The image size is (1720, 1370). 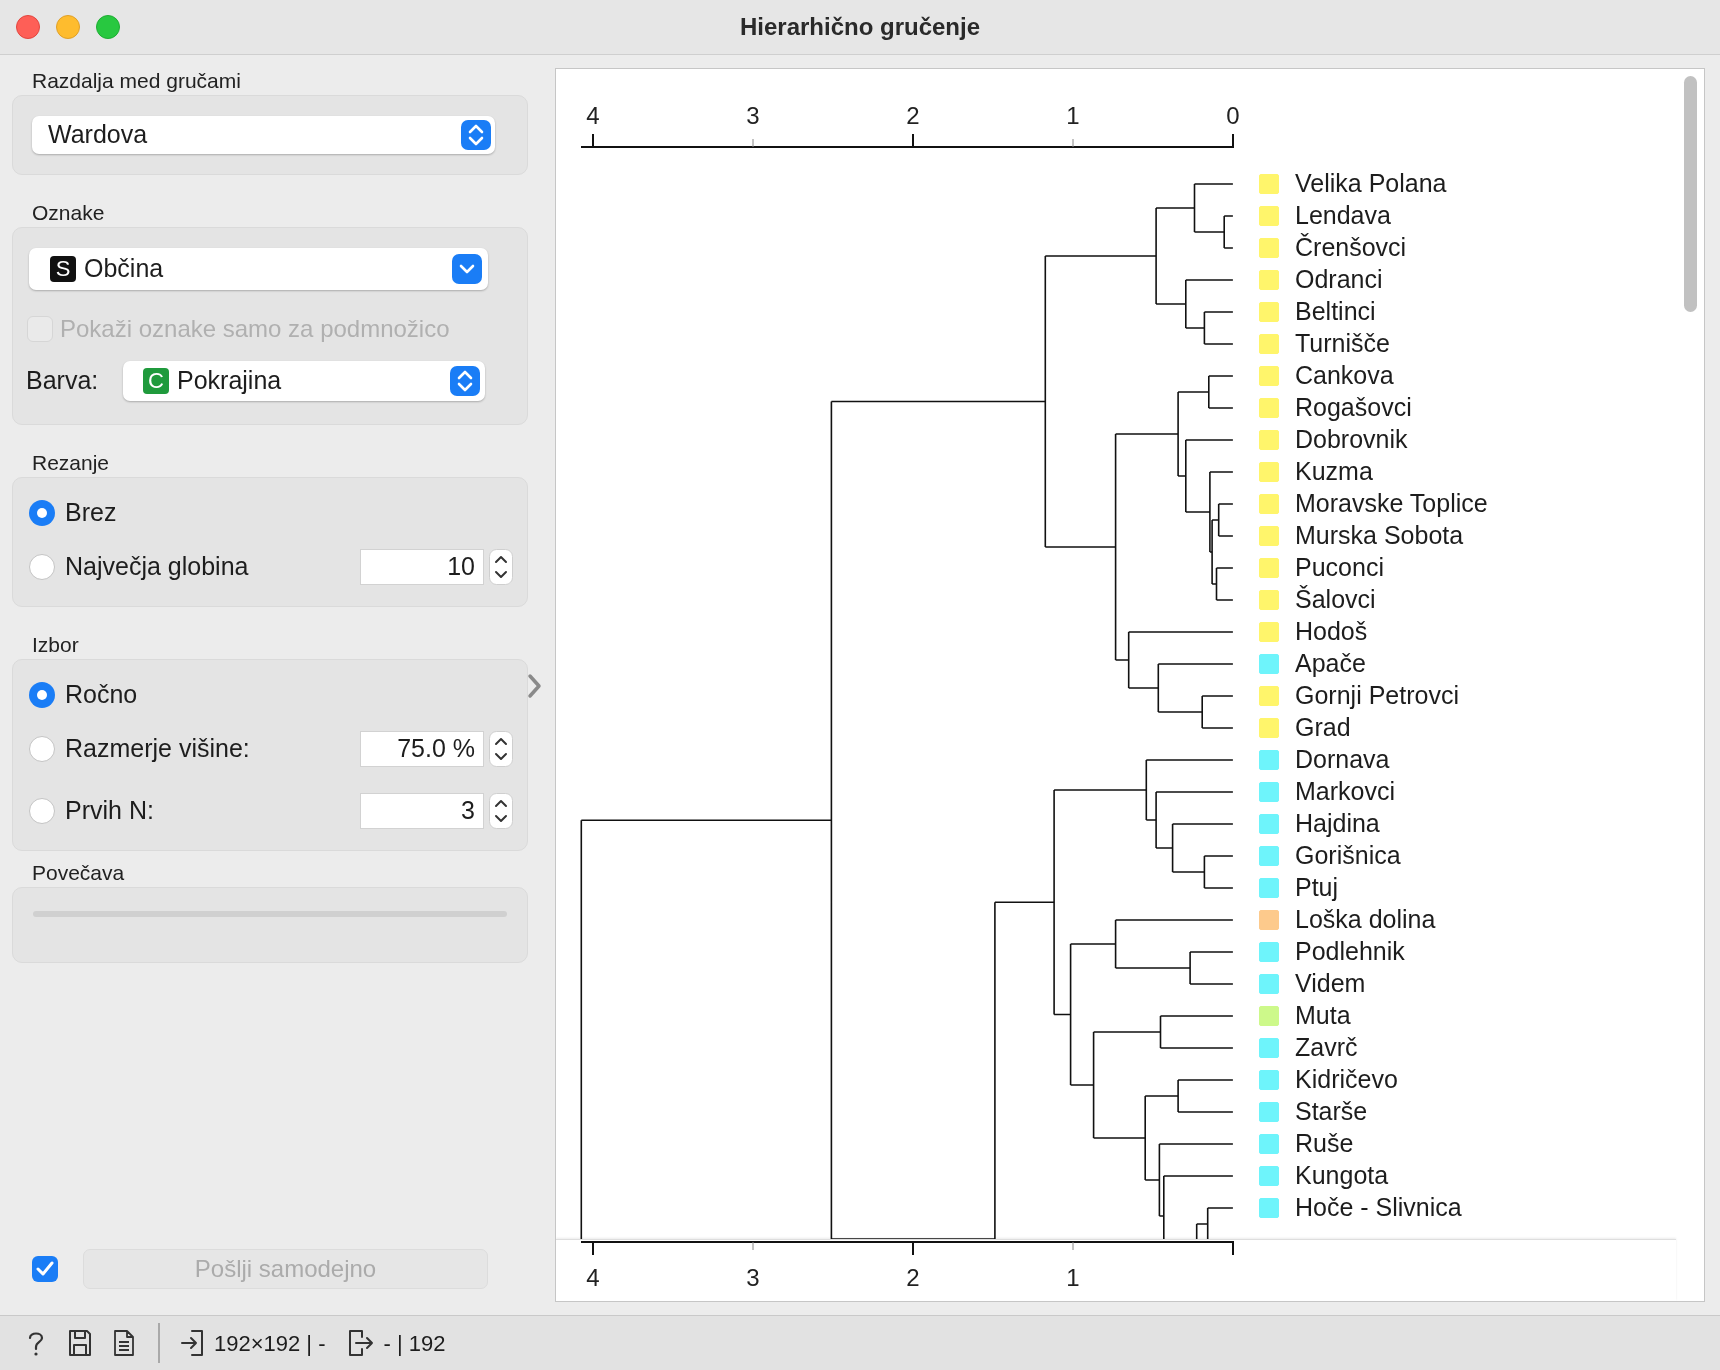 I want to click on number-field: 10, so click(x=422, y=567).